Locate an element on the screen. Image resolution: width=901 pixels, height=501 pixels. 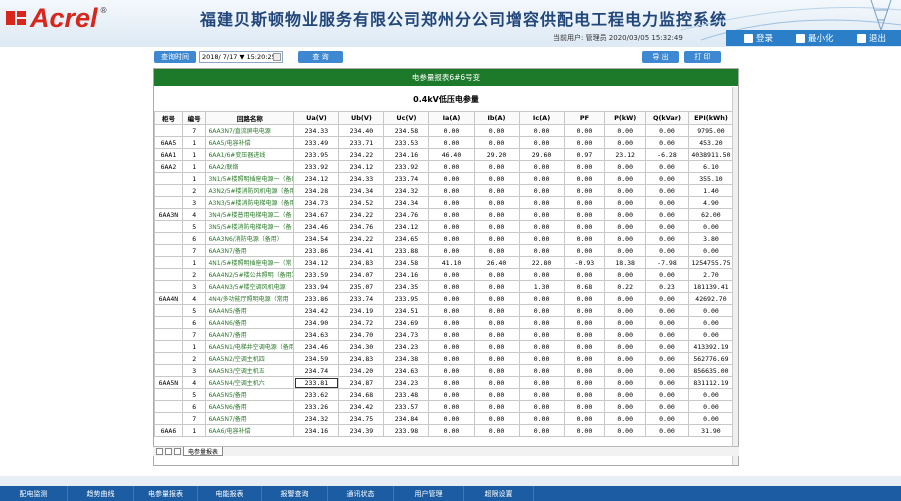
cell-ia: 46.40 is located at coordinates (451, 154).